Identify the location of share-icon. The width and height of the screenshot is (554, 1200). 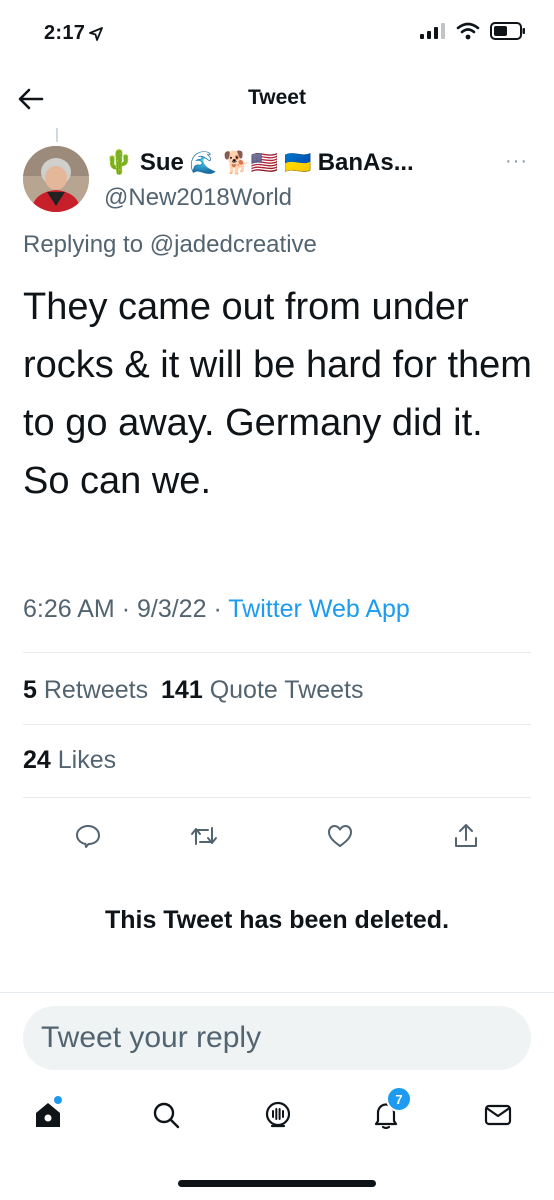
(466, 835).